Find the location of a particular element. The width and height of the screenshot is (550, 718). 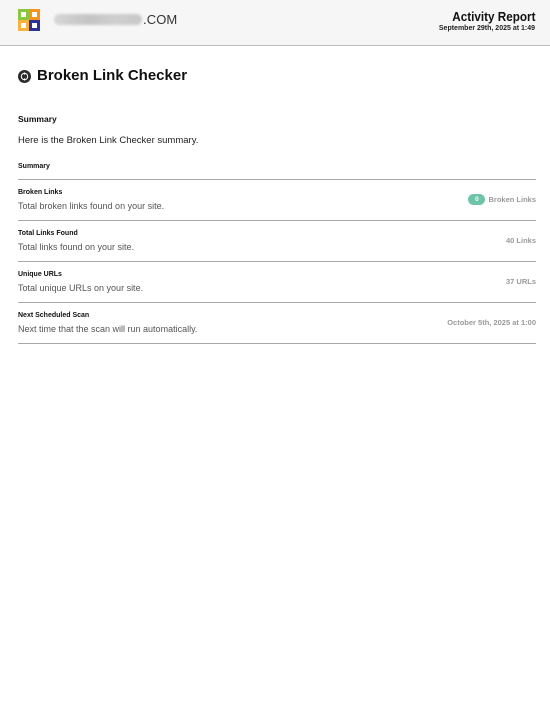

row-value-text: Broken Links is located at coordinates (512, 199).